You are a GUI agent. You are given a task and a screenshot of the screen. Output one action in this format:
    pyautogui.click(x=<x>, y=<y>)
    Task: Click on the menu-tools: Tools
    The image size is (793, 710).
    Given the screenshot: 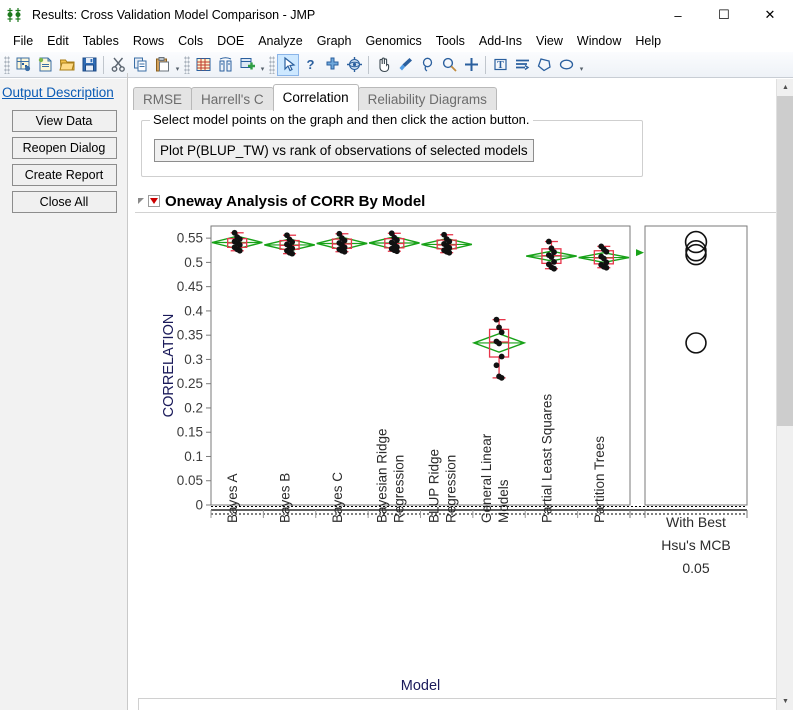 What is the action you would take?
    pyautogui.click(x=450, y=41)
    